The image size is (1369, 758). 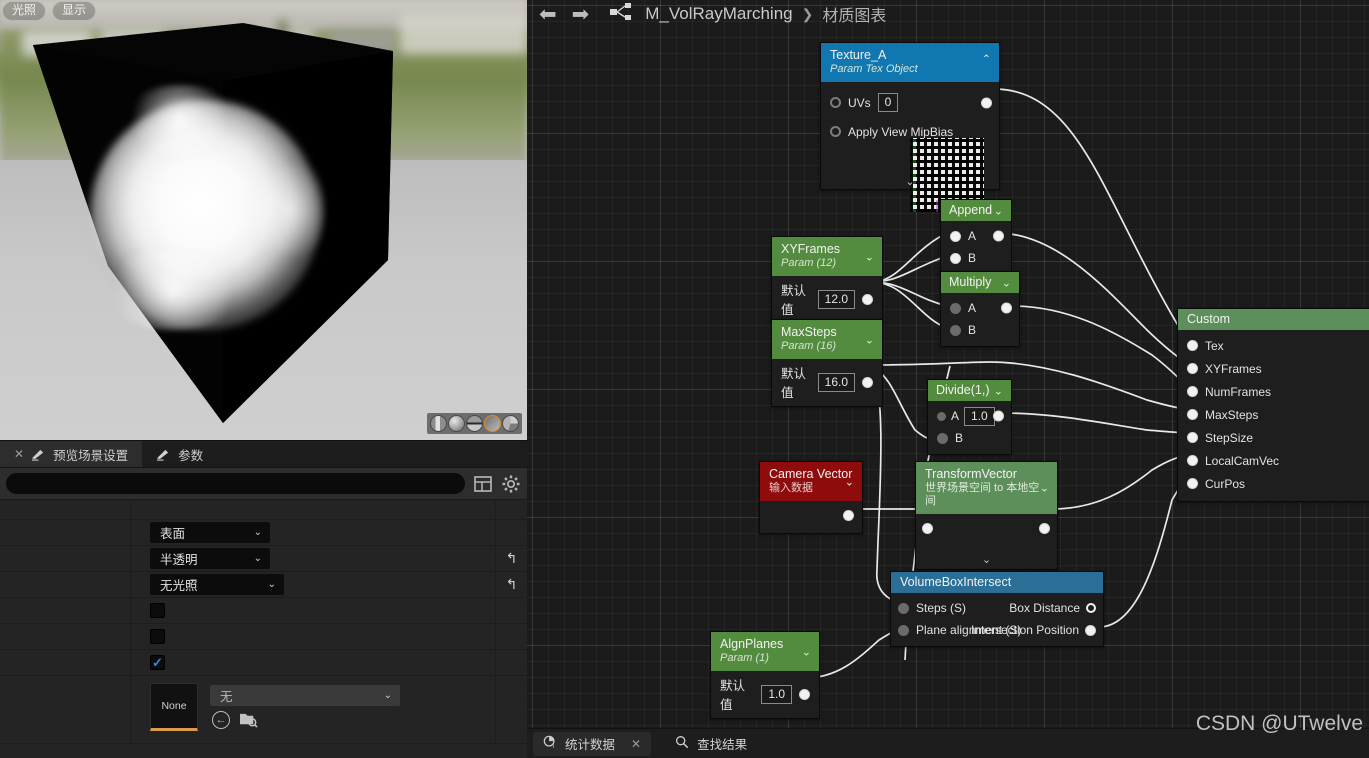 I want to click on node-xyframes: XYFrames Param (12) ⌄ 默认值 12.0, so click(x=827, y=280).